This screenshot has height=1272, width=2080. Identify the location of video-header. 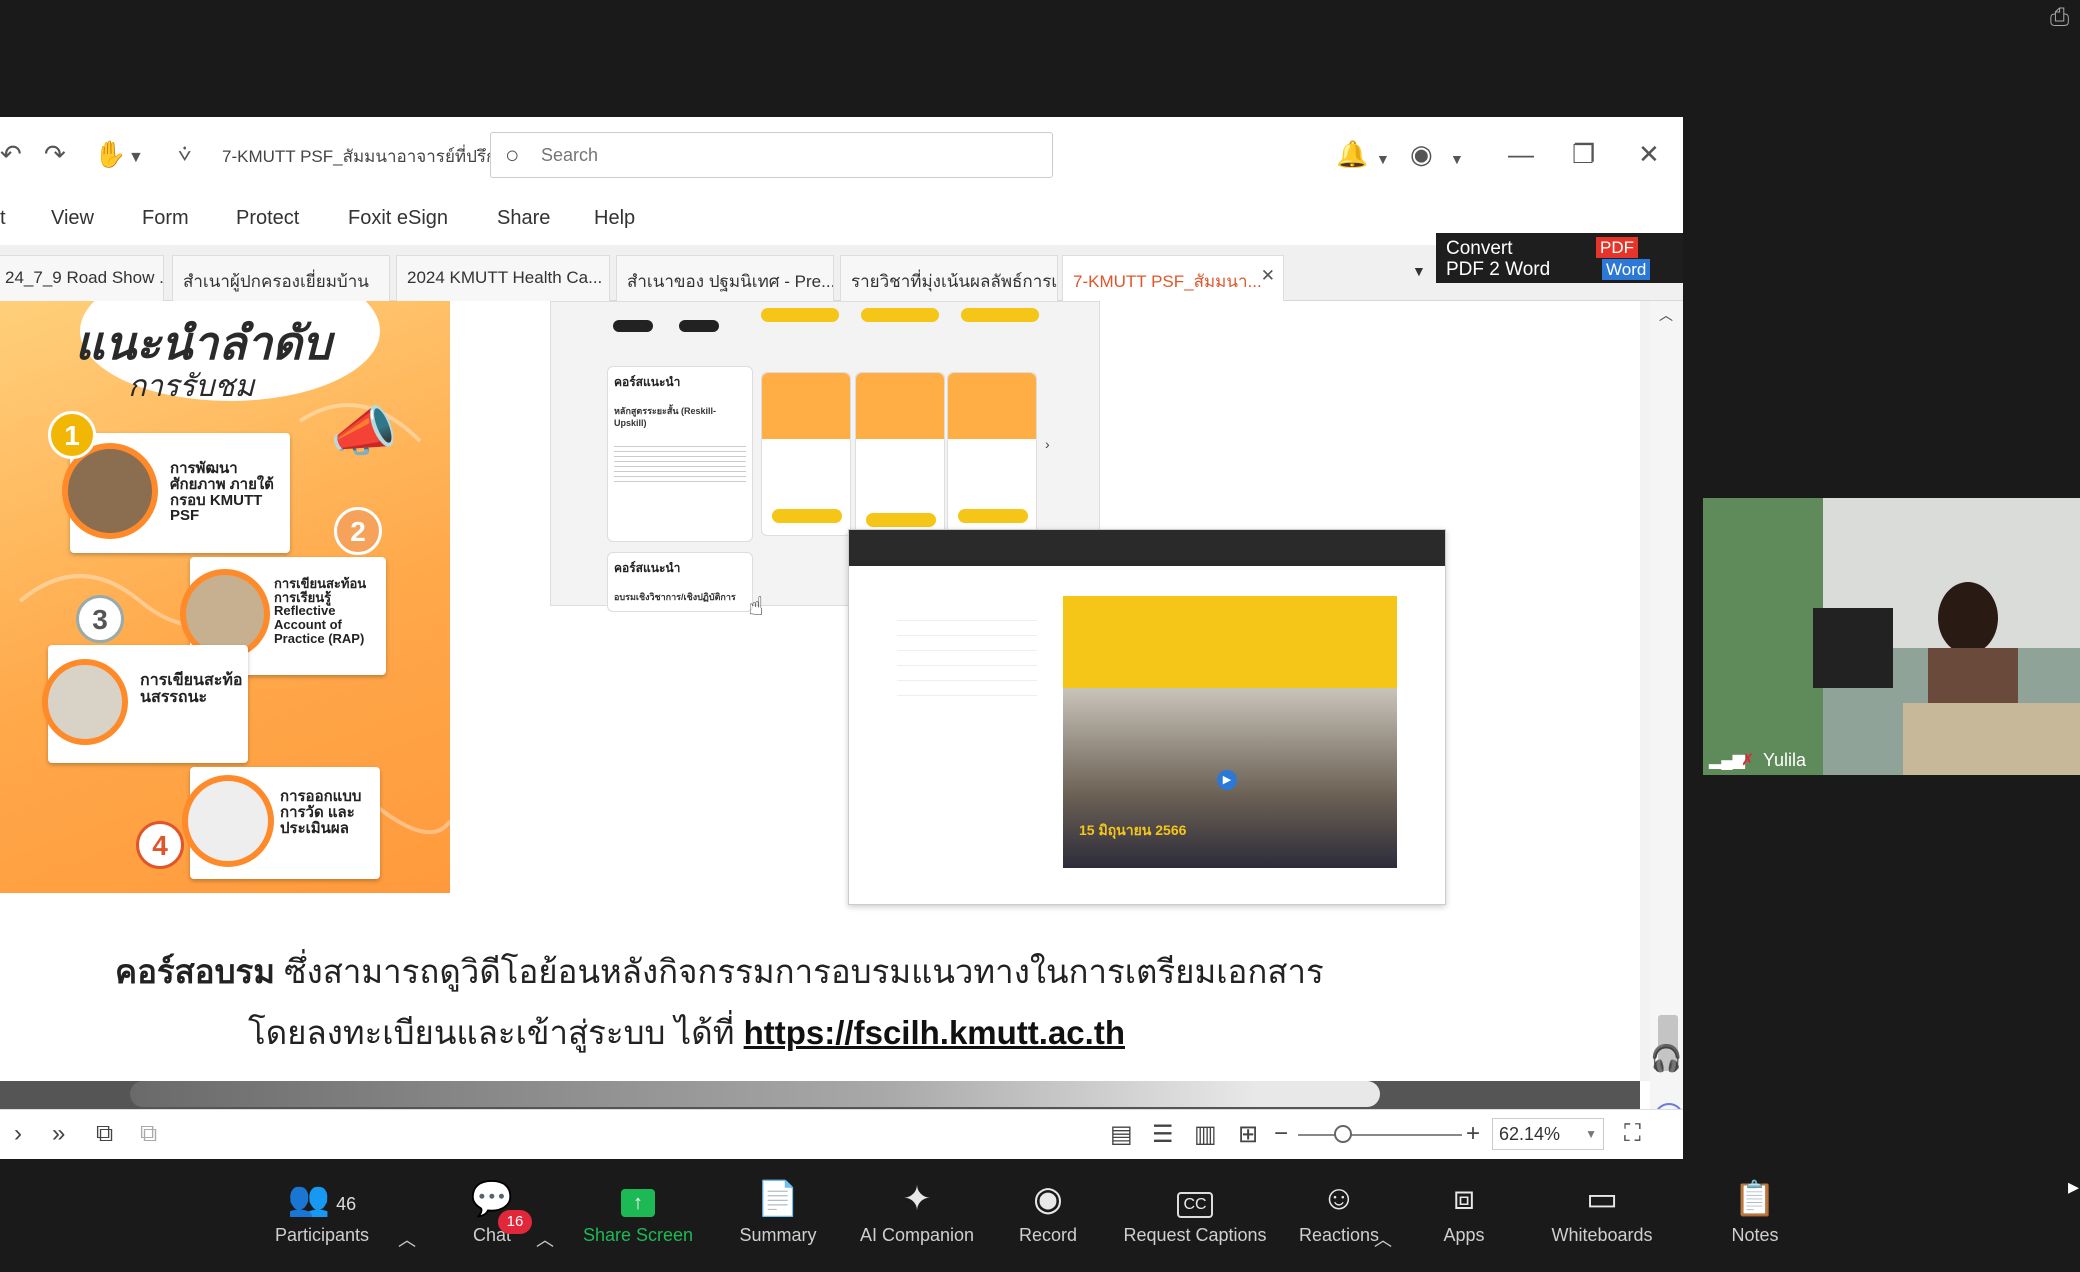
(1230, 642).